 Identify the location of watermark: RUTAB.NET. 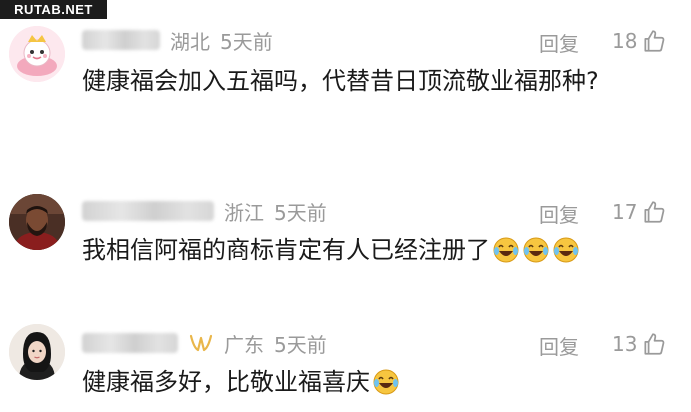
(53, 9).